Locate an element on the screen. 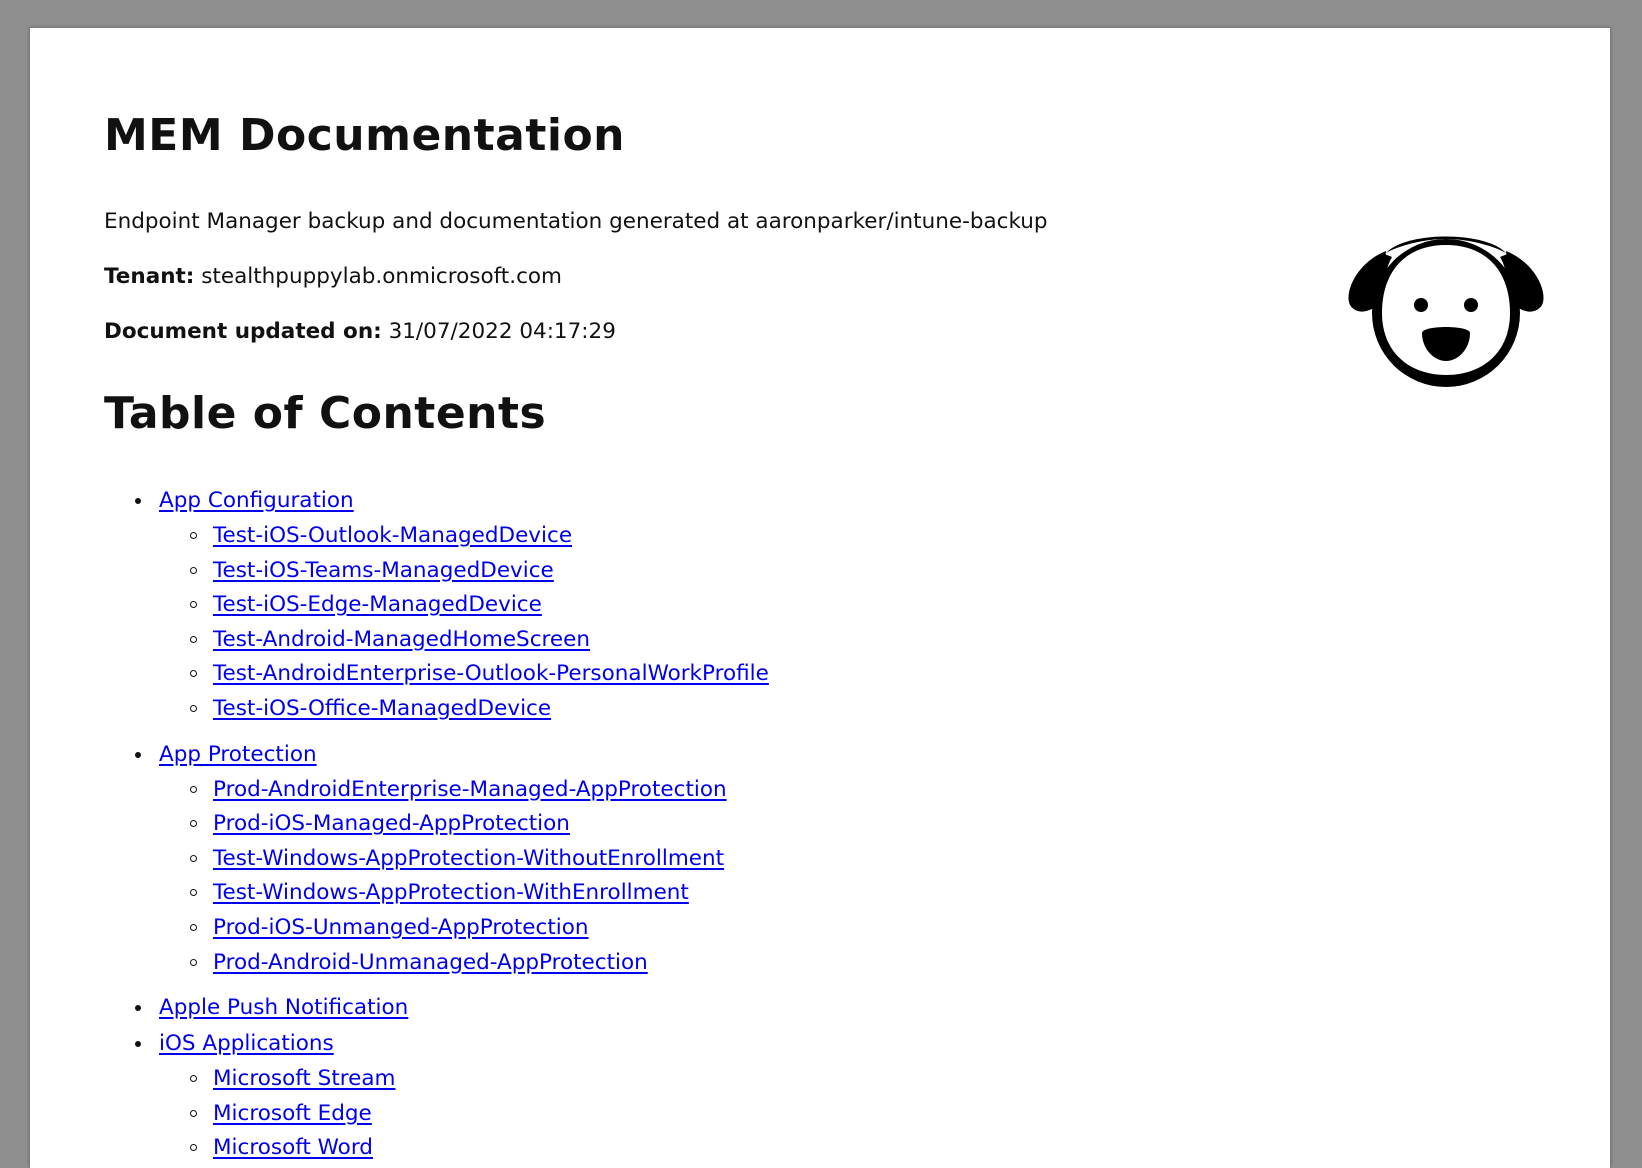  toc-subitem: Microsoft Edge is located at coordinates (464, 1114).